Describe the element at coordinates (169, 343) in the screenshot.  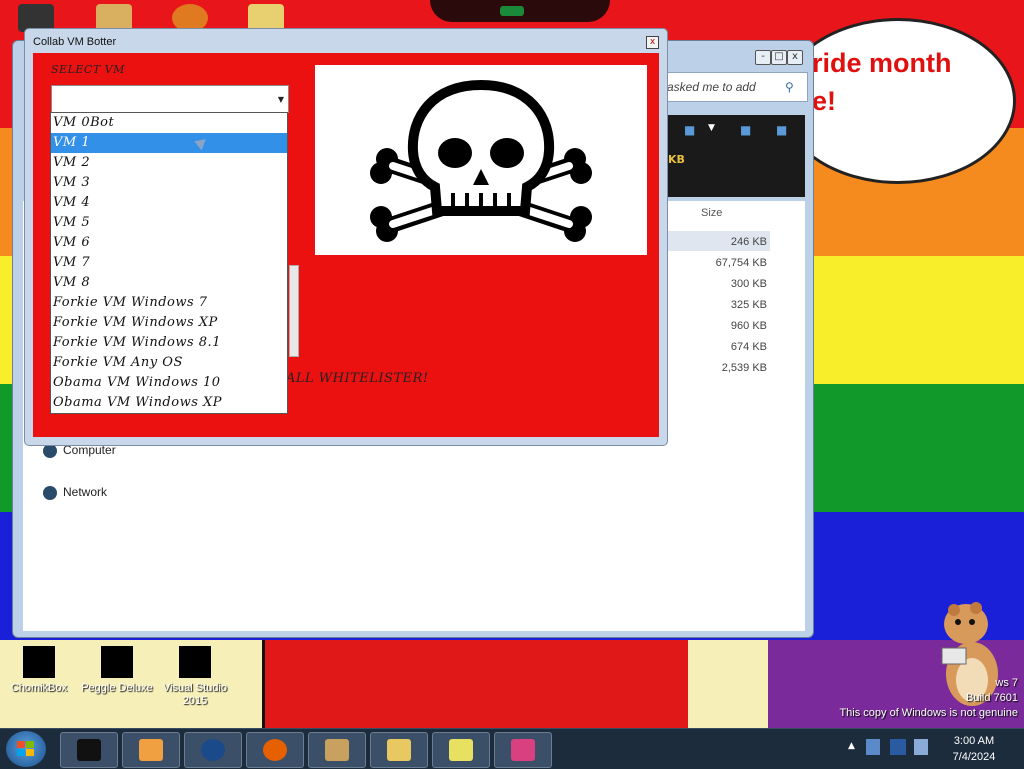
I see `vm-option: Forkie VM Windows 8.1` at that location.